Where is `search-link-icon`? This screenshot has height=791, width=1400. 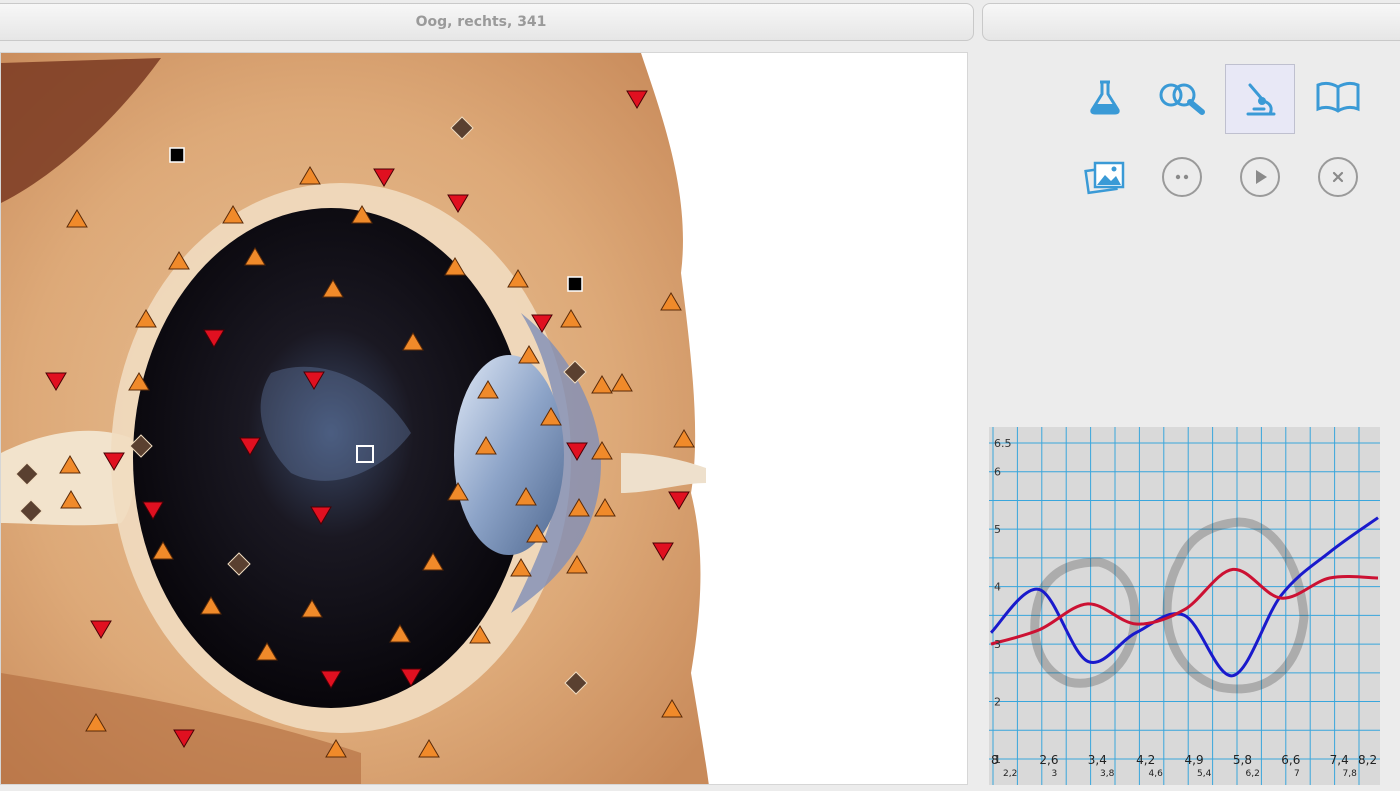
search-link-icon is located at coordinates (1182, 99).